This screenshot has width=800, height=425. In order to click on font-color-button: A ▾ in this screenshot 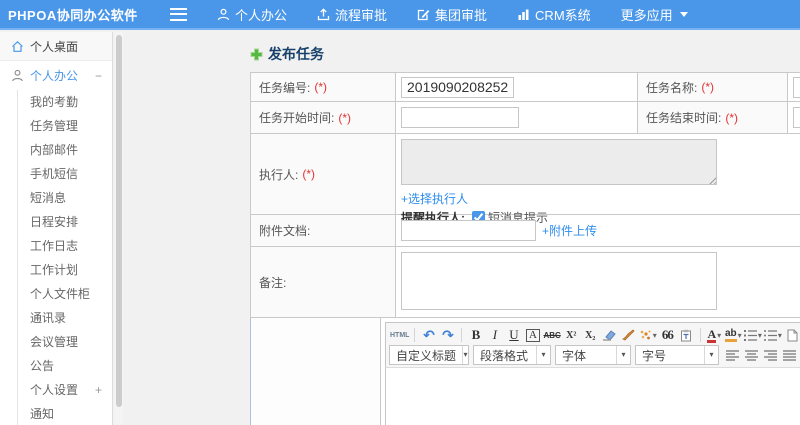, I will do `click(714, 335)`.